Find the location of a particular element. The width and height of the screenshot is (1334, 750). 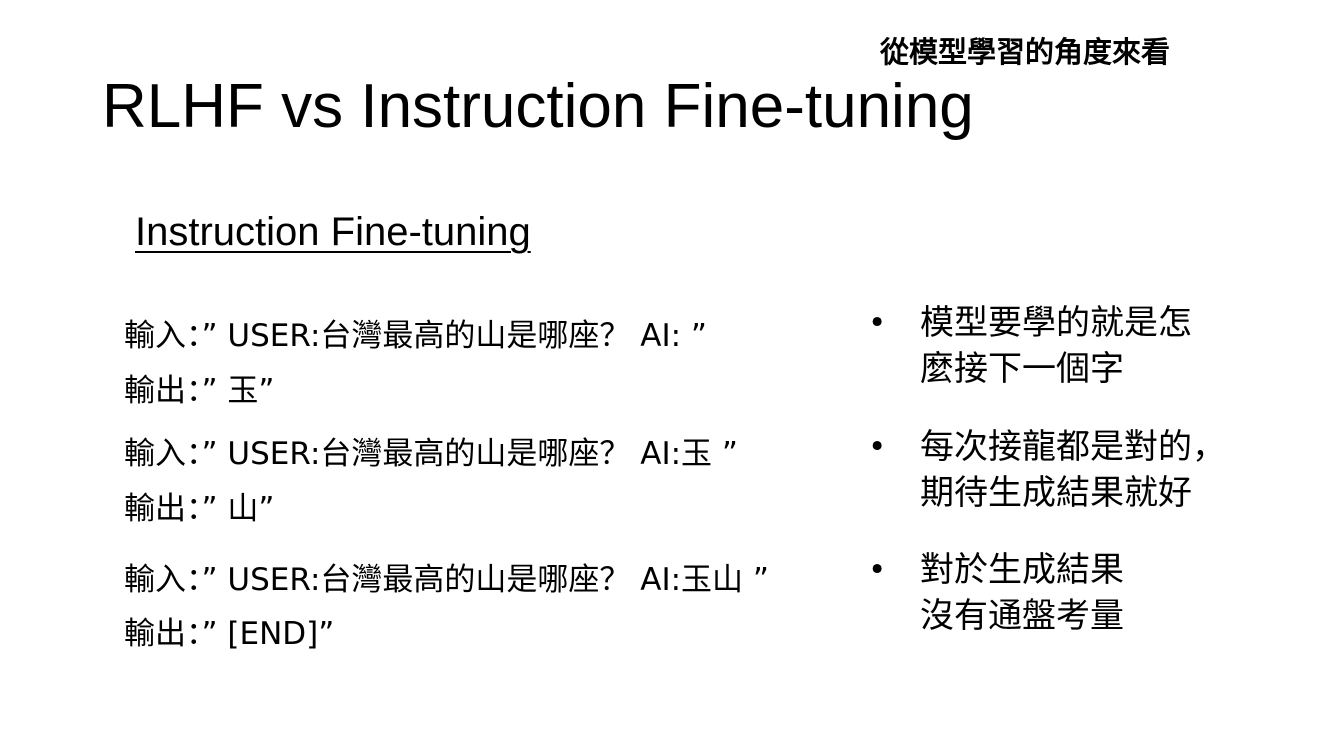

bullet-1-line-1: 模型要學的就是怎 is located at coordinates (1056, 323).